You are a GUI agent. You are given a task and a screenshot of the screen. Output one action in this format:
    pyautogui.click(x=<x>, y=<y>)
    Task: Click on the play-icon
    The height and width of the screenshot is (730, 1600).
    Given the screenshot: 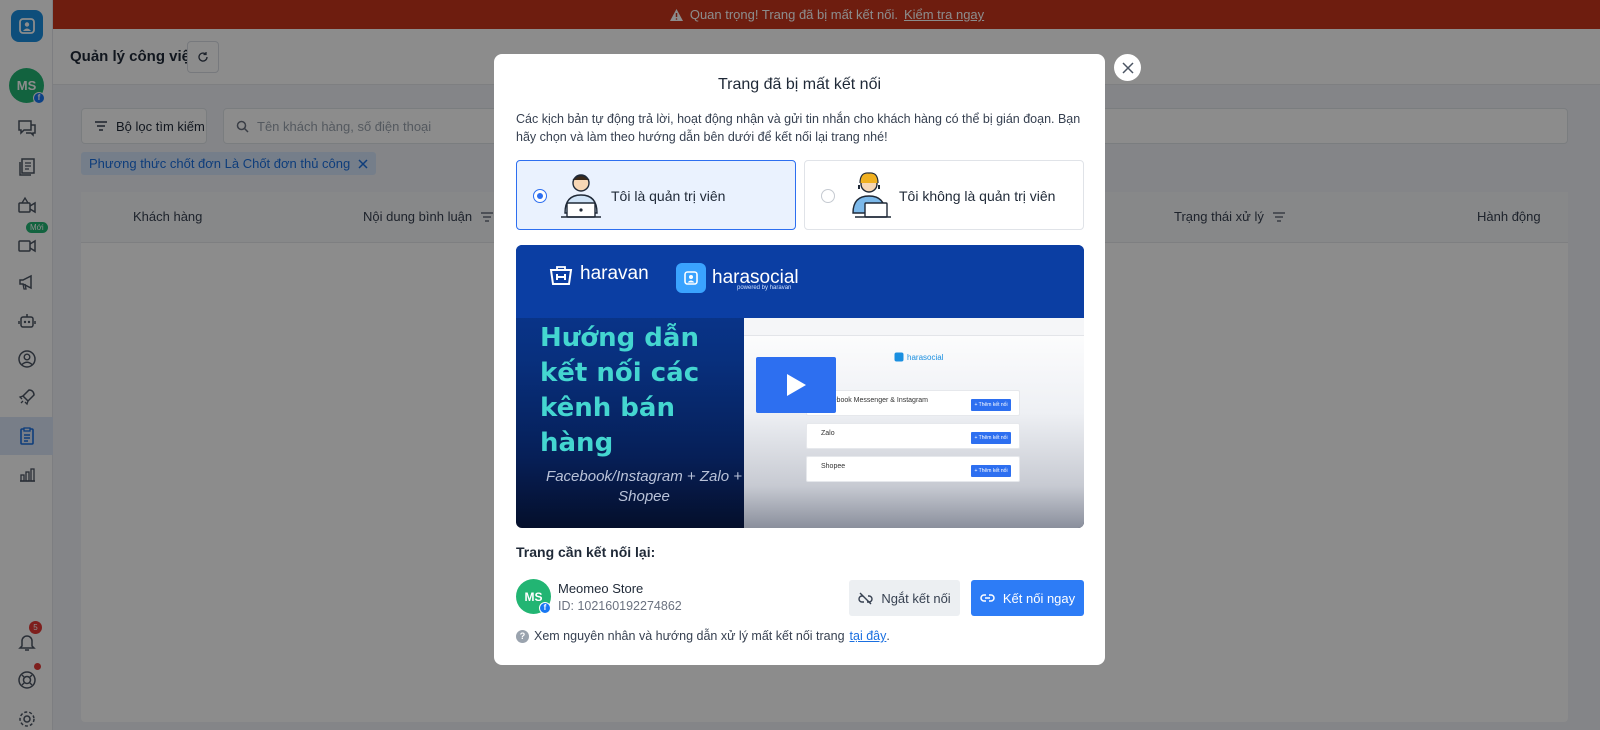 What is the action you would take?
    pyautogui.click(x=796, y=385)
    